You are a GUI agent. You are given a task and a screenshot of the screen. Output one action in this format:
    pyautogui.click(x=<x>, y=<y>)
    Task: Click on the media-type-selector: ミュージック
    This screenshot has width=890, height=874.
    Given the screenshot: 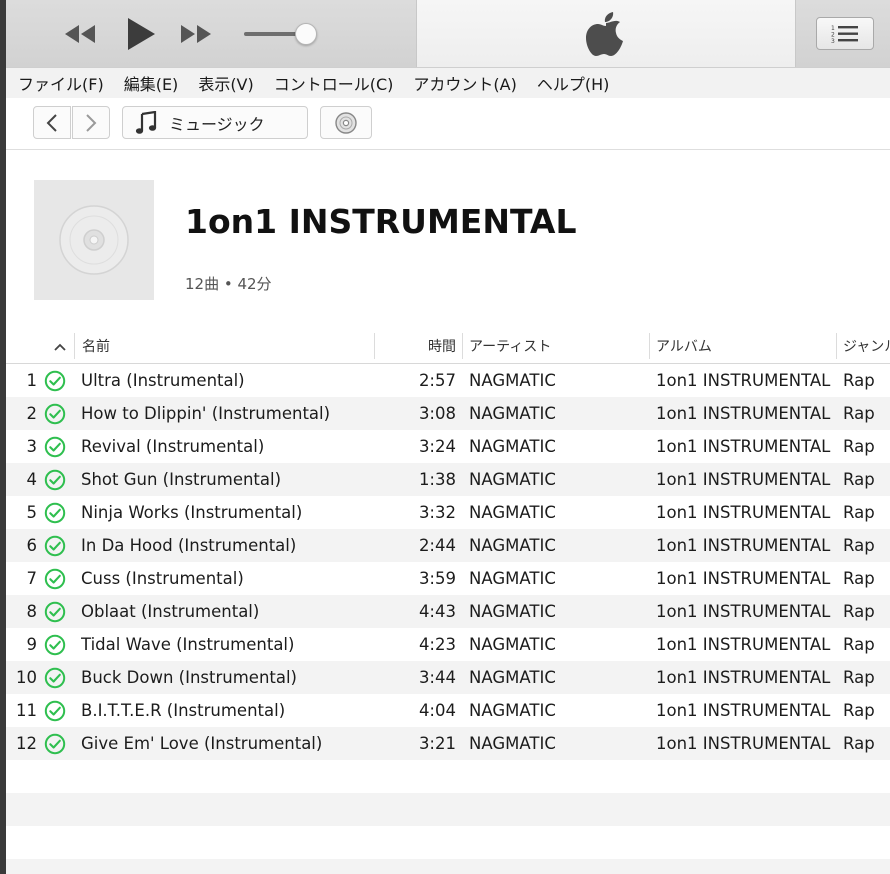 What is the action you would take?
    pyautogui.click(x=215, y=122)
    